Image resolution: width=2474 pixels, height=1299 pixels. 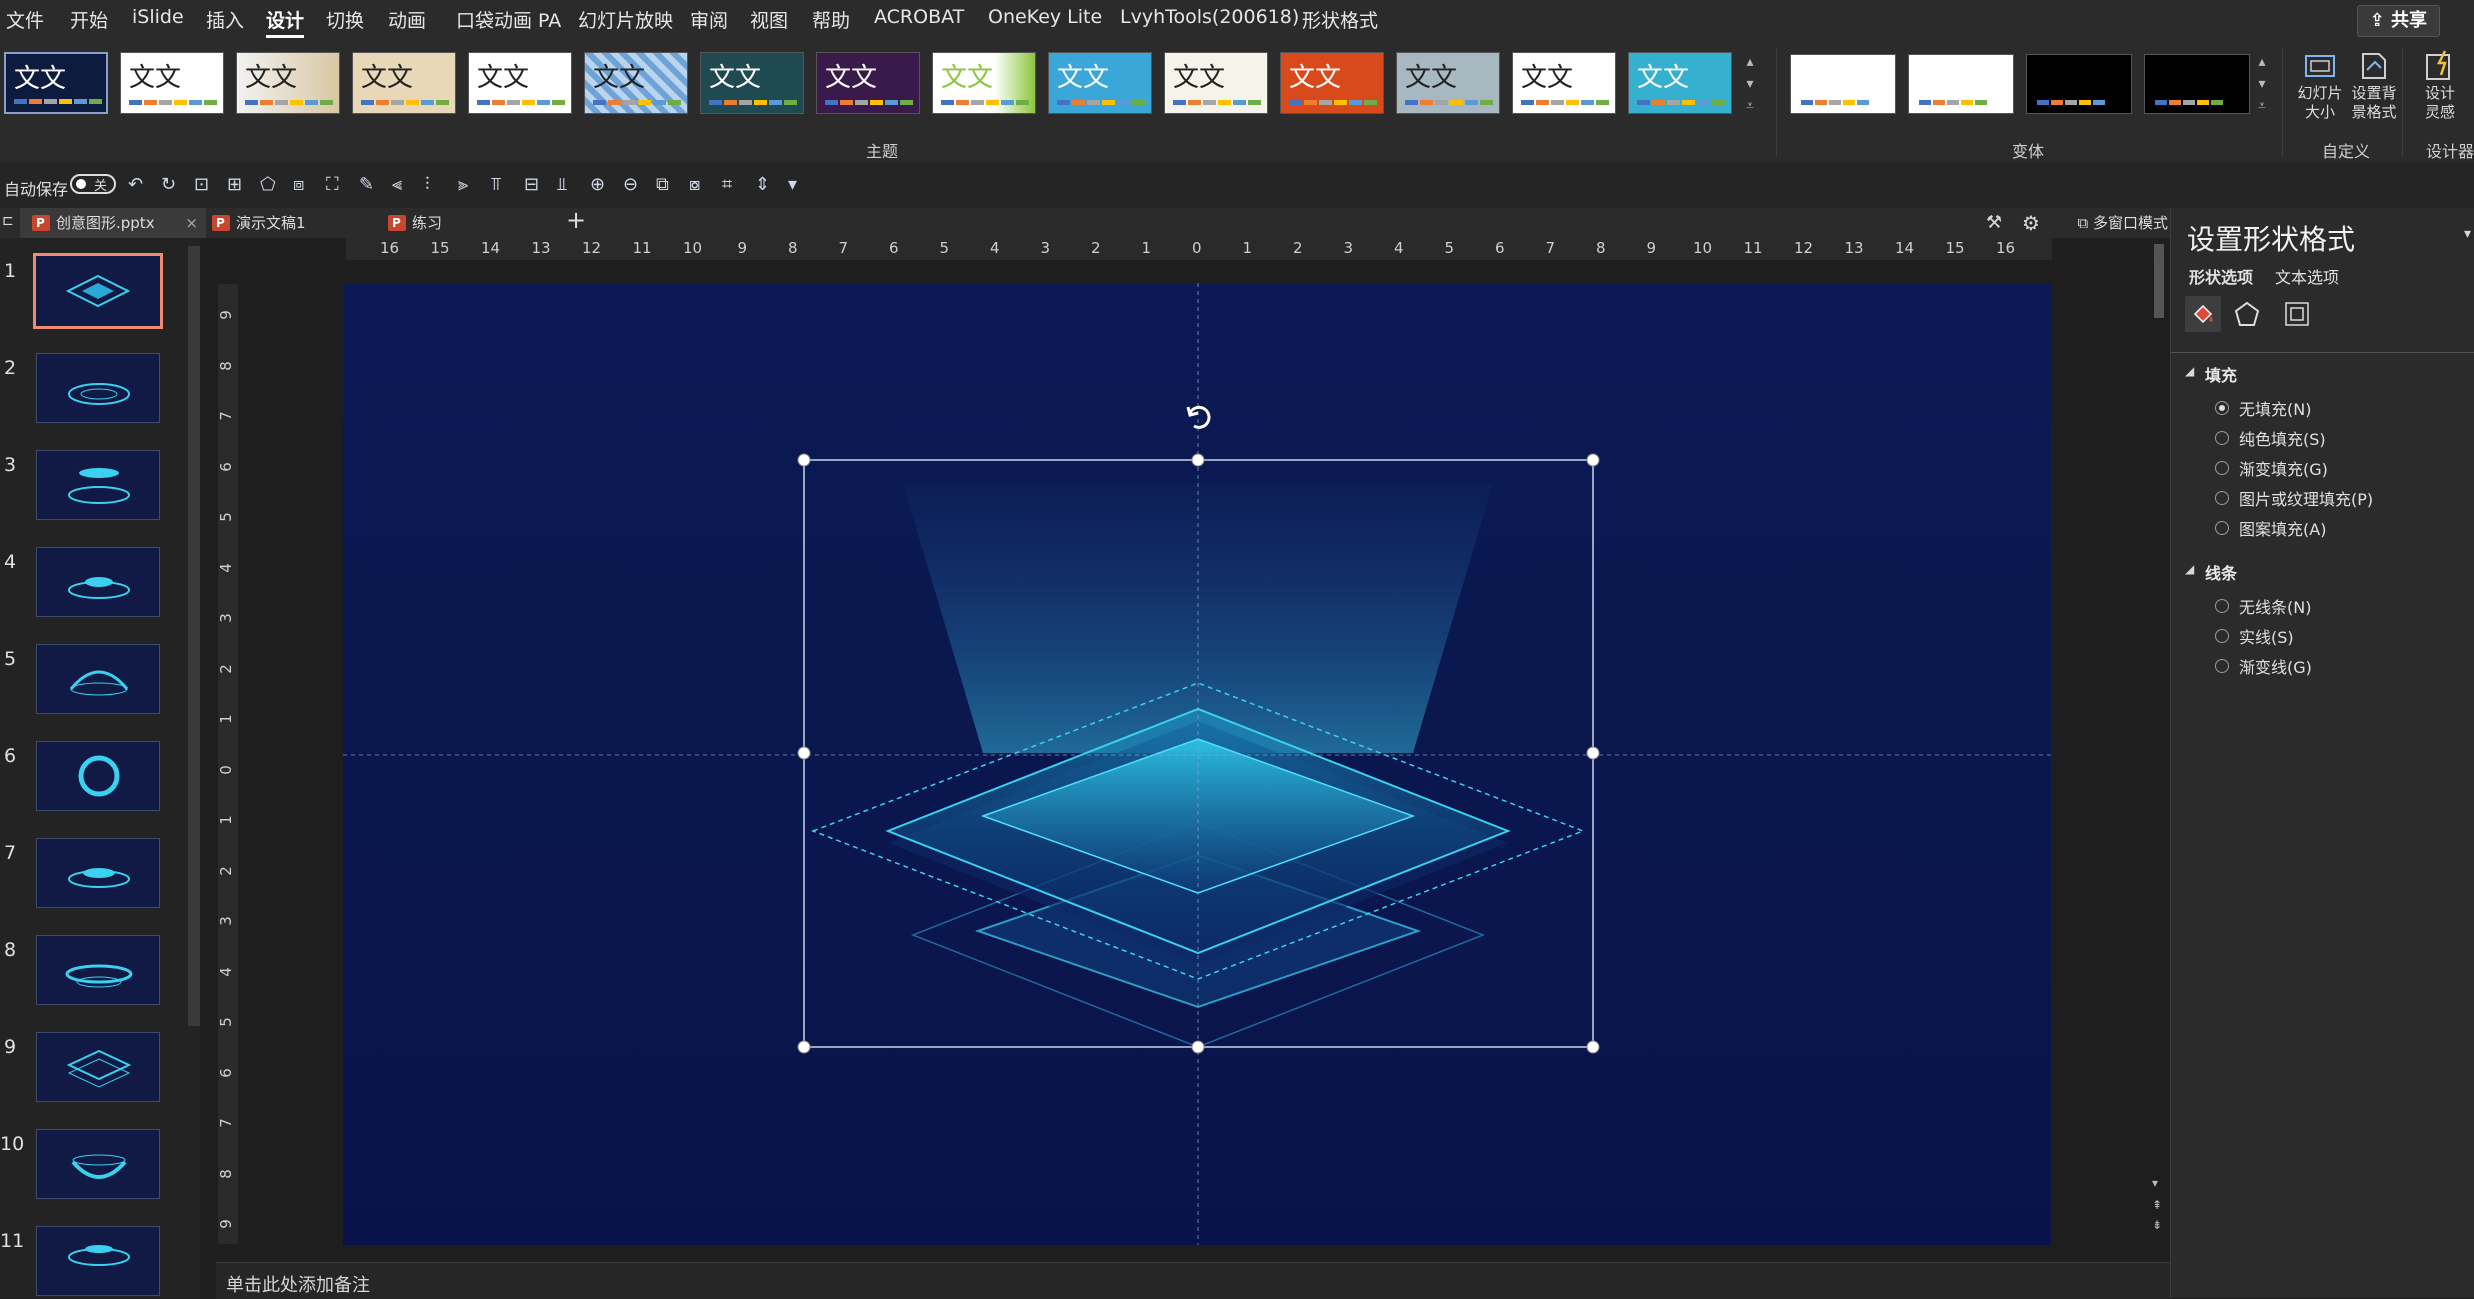 I want to click on menu-onekey: OneKey Lite, so click(x=1045, y=17).